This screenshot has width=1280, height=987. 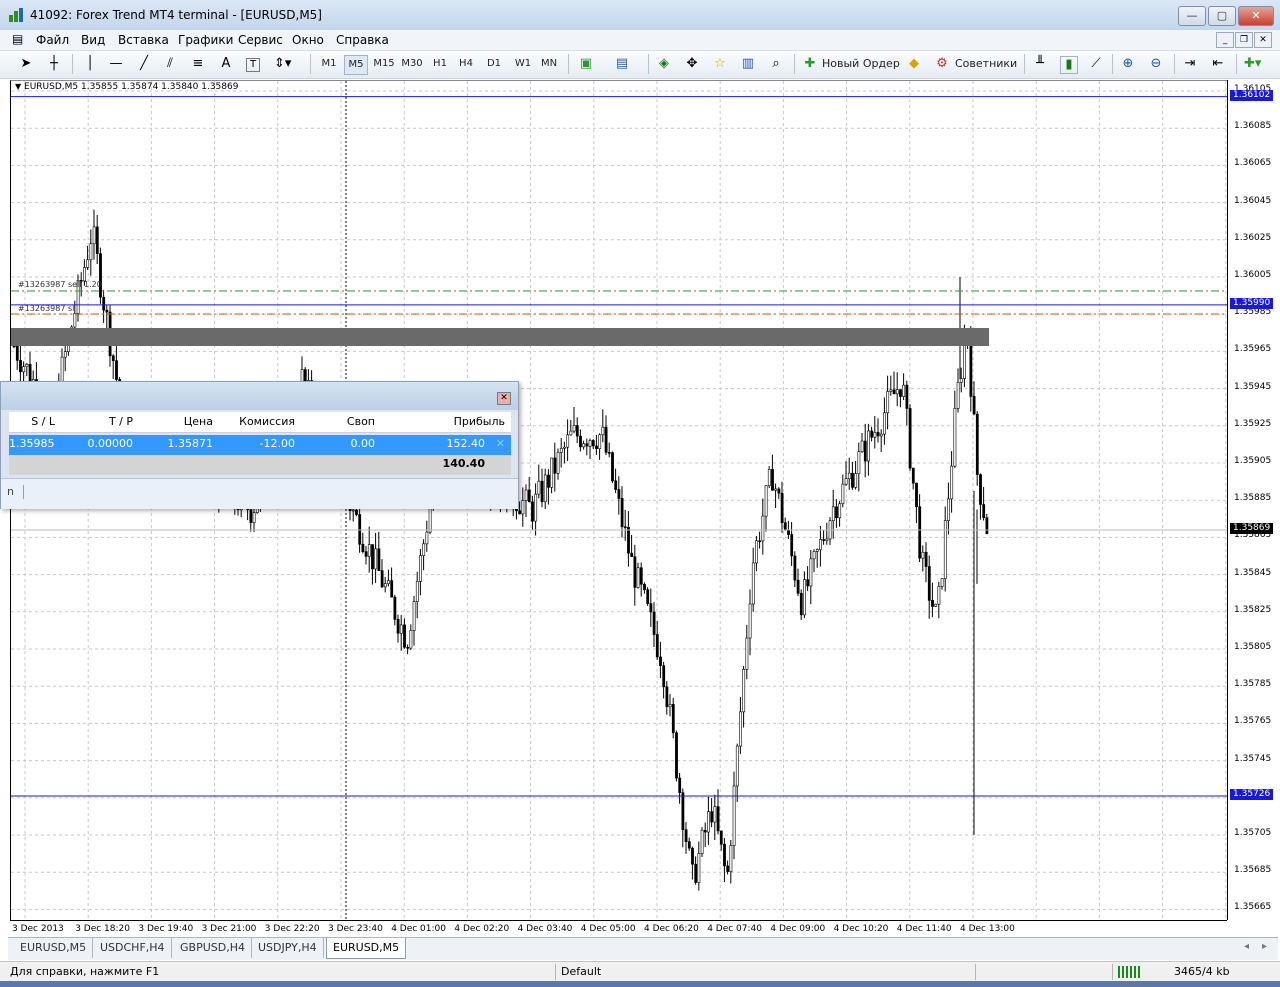 What do you see at coordinates (35, 422) in the screenshot?
I see `col-sl: S / L` at bounding box center [35, 422].